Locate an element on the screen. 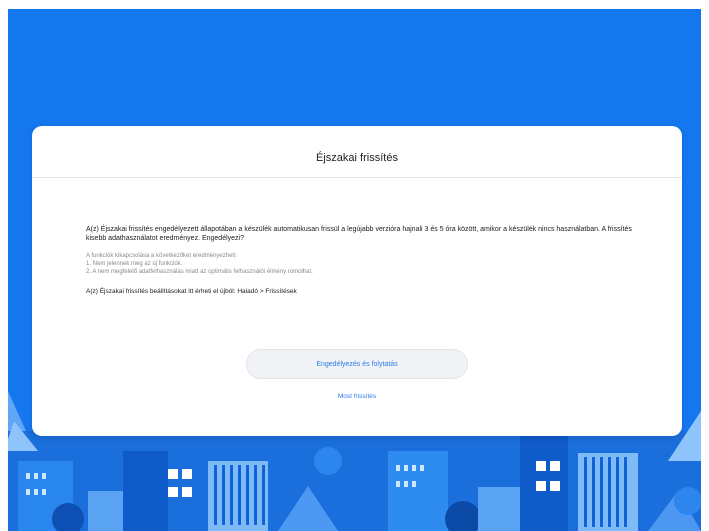  consequence-item: 1. Nem jelennek meg az új funkciók. is located at coordinates (134, 264).